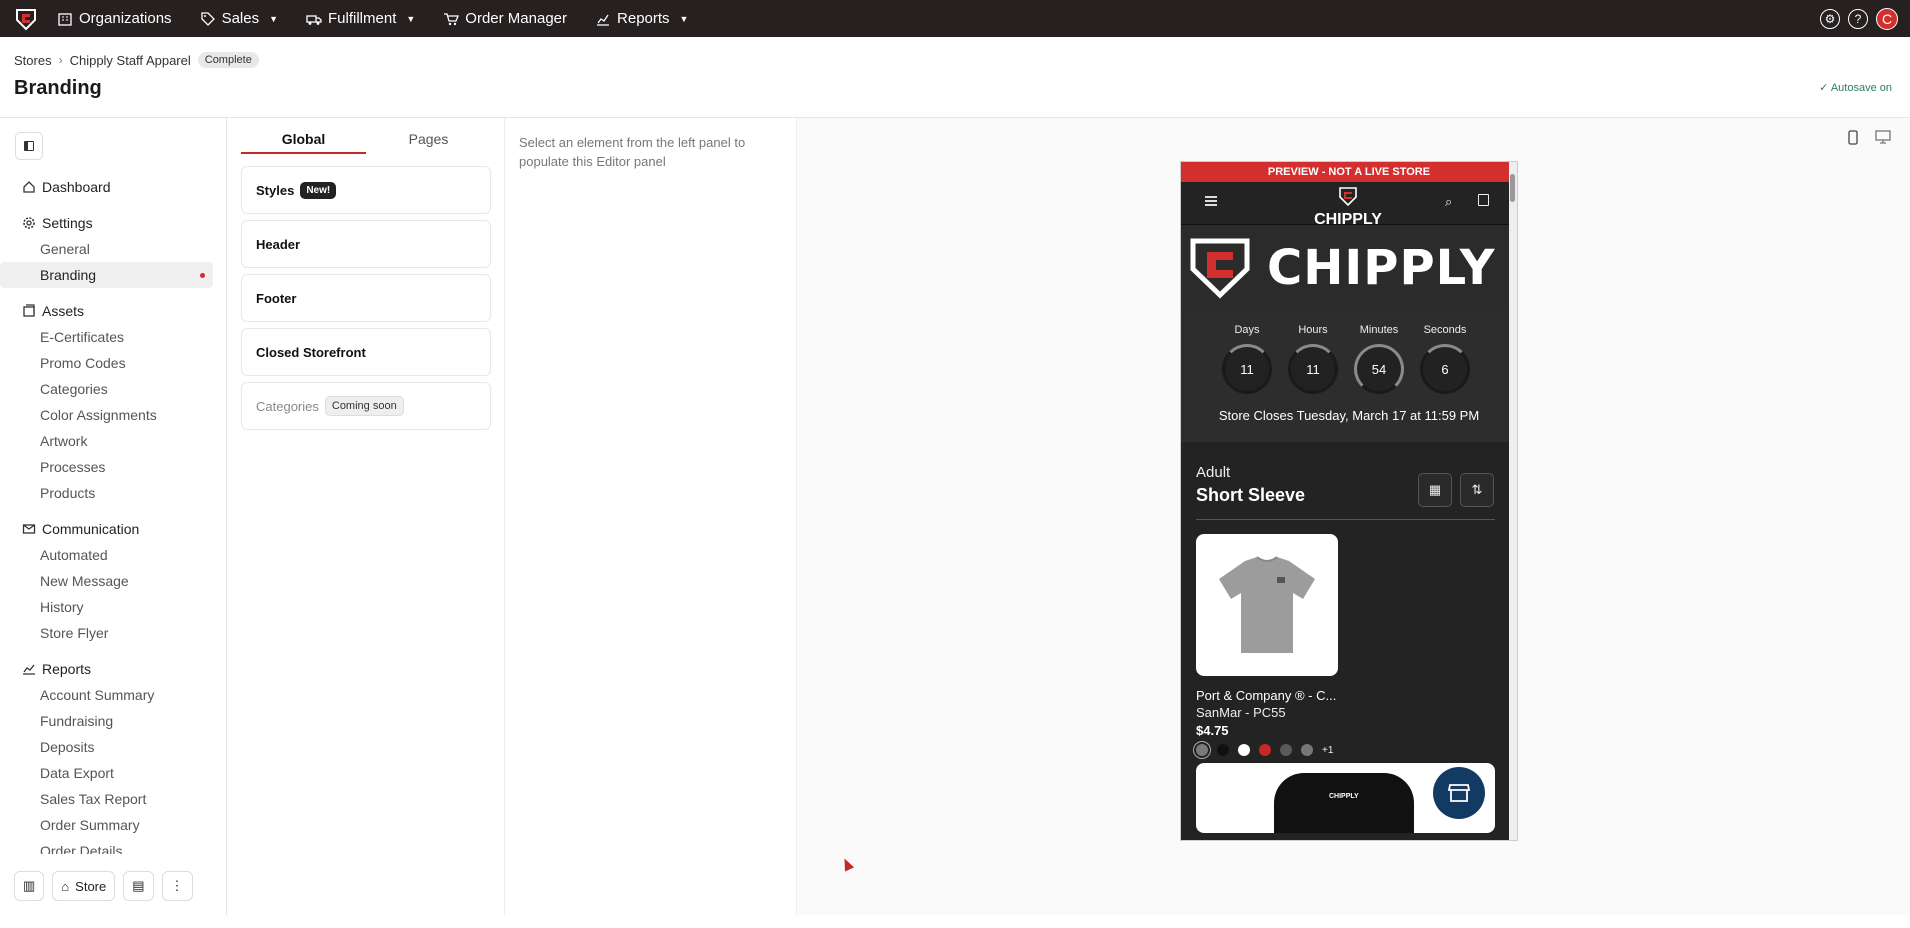  Describe the element at coordinates (106, 846) in the screenshot. I see `sidebar-item-order-details: Order Details` at that location.